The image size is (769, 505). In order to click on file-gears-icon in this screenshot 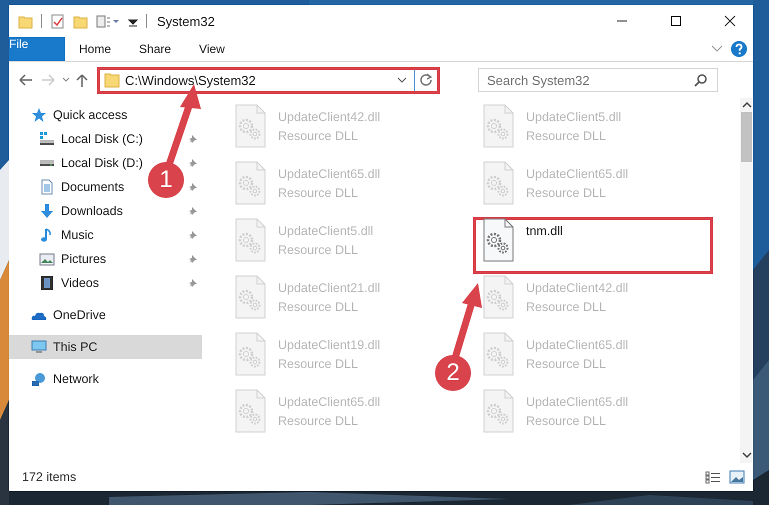, I will do `click(498, 240)`.